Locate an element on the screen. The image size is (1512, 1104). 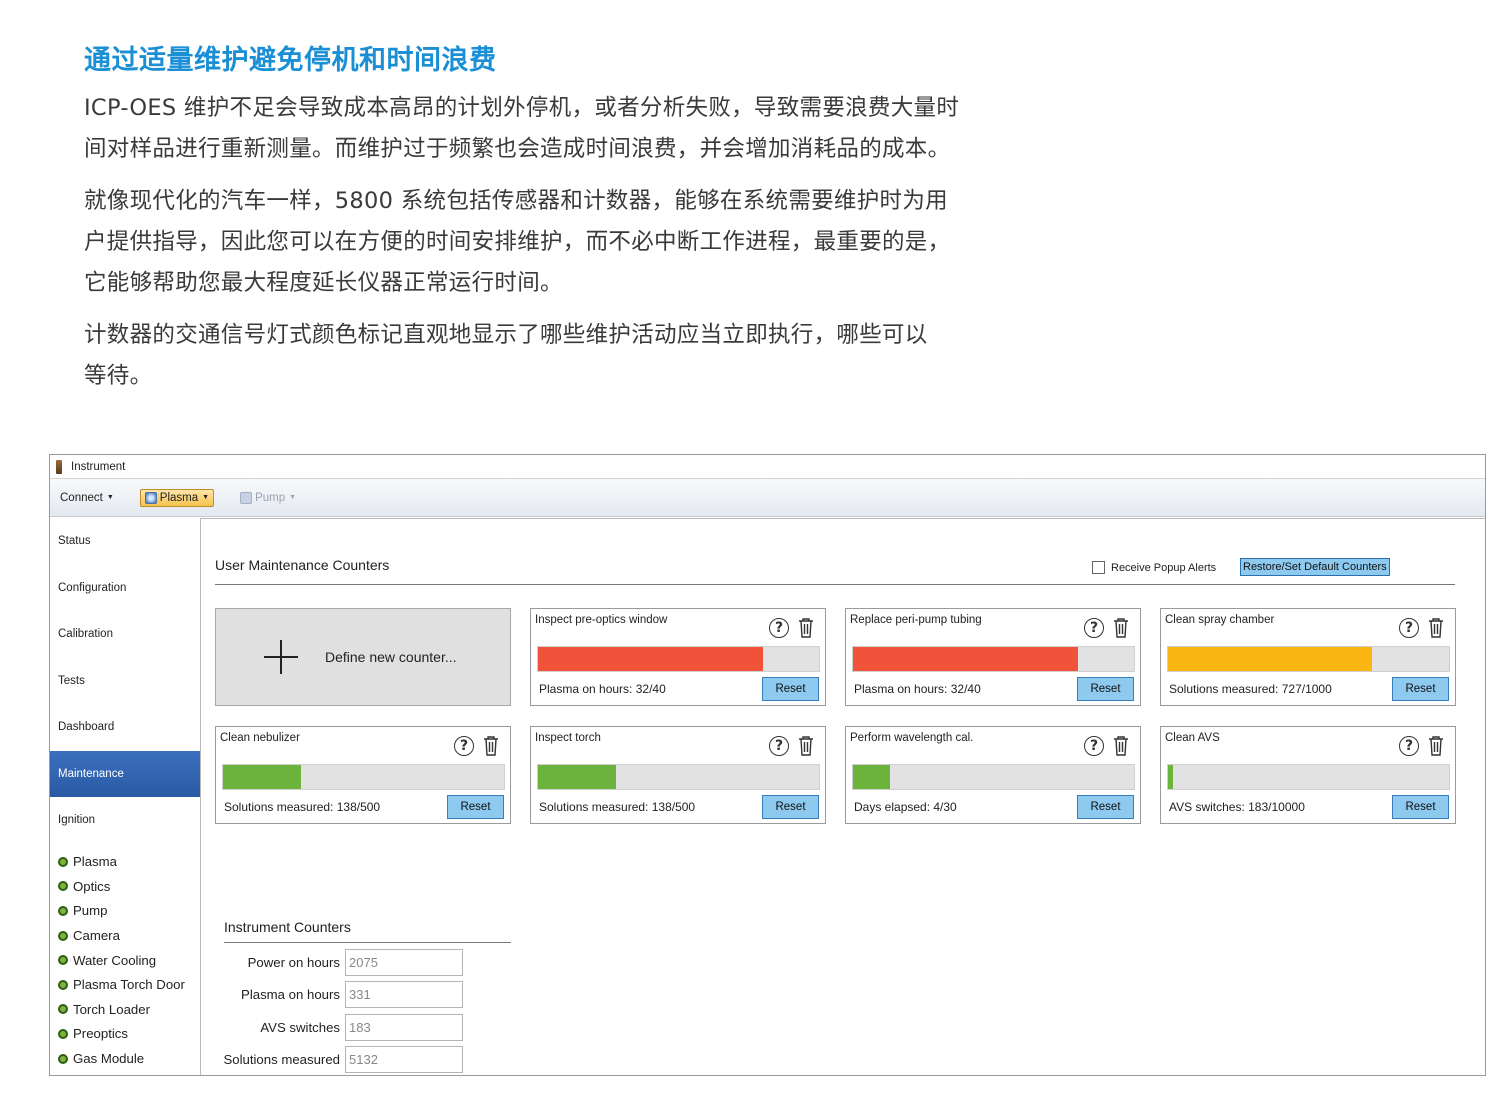
status-item-label: Pump is located at coordinates (90, 911).